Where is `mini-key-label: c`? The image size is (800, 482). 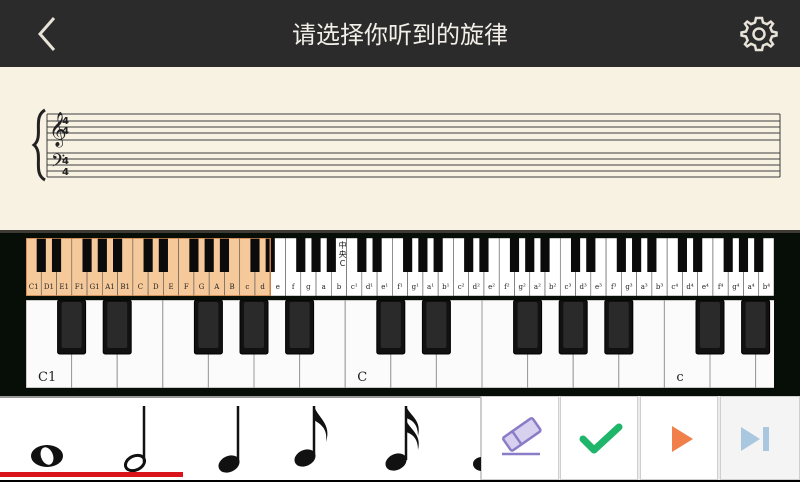 mini-key-label: c is located at coordinates (247, 287).